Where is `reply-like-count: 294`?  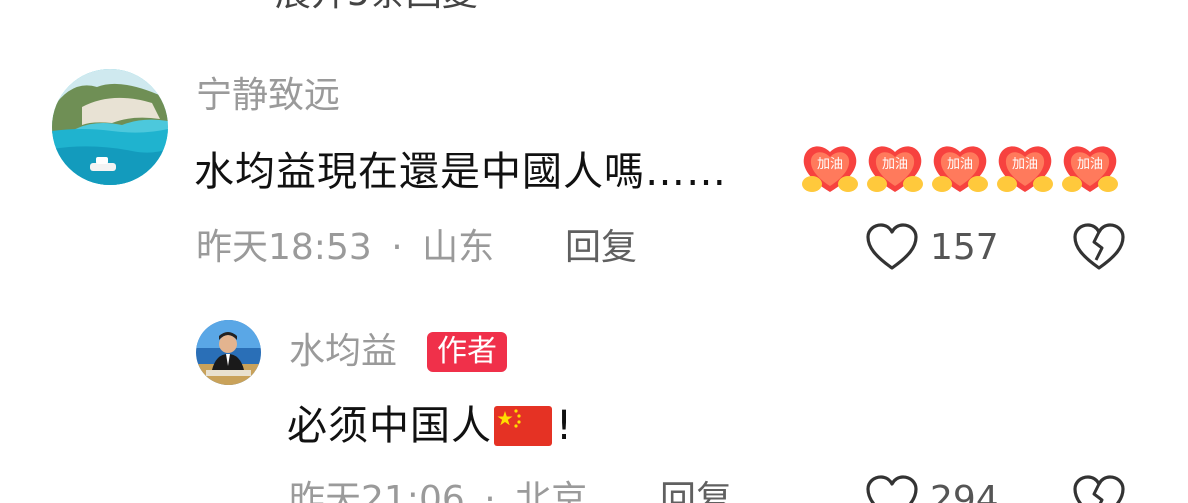 reply-like-count: 294 is located at coordinates (964, 491).